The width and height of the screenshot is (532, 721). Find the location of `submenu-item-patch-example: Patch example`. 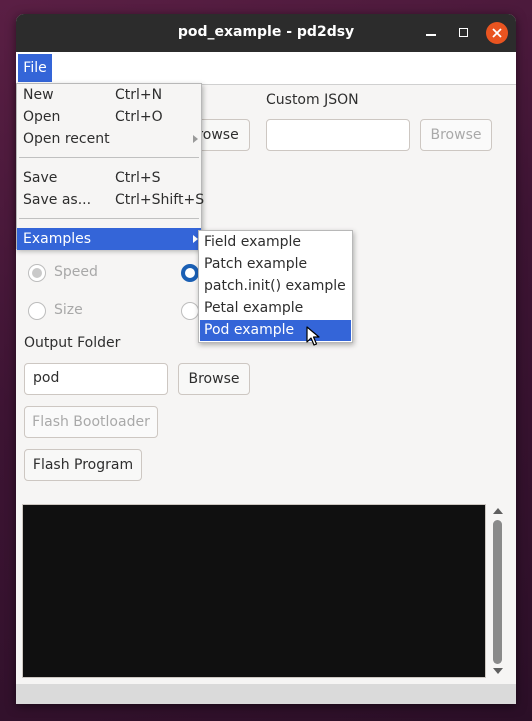

submenu-item-patch-example: Patch example is located at coordinates (275, 264).